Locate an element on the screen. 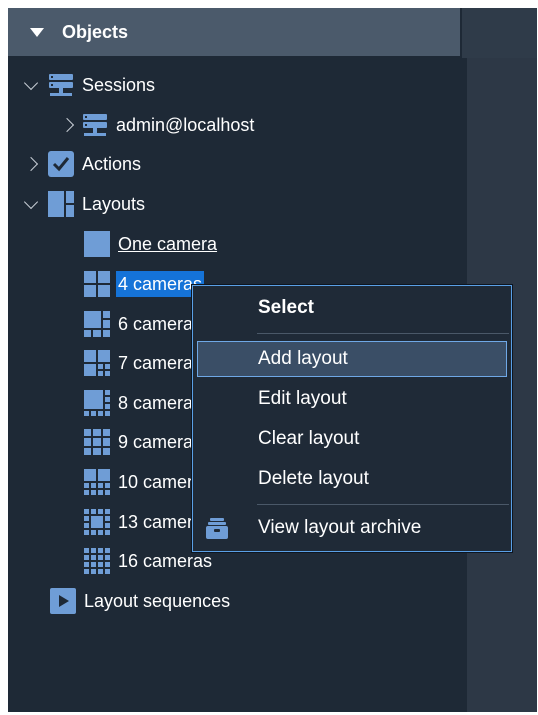  menu-item-delete-layout: Delete layout is located at coordinates (352, 479).